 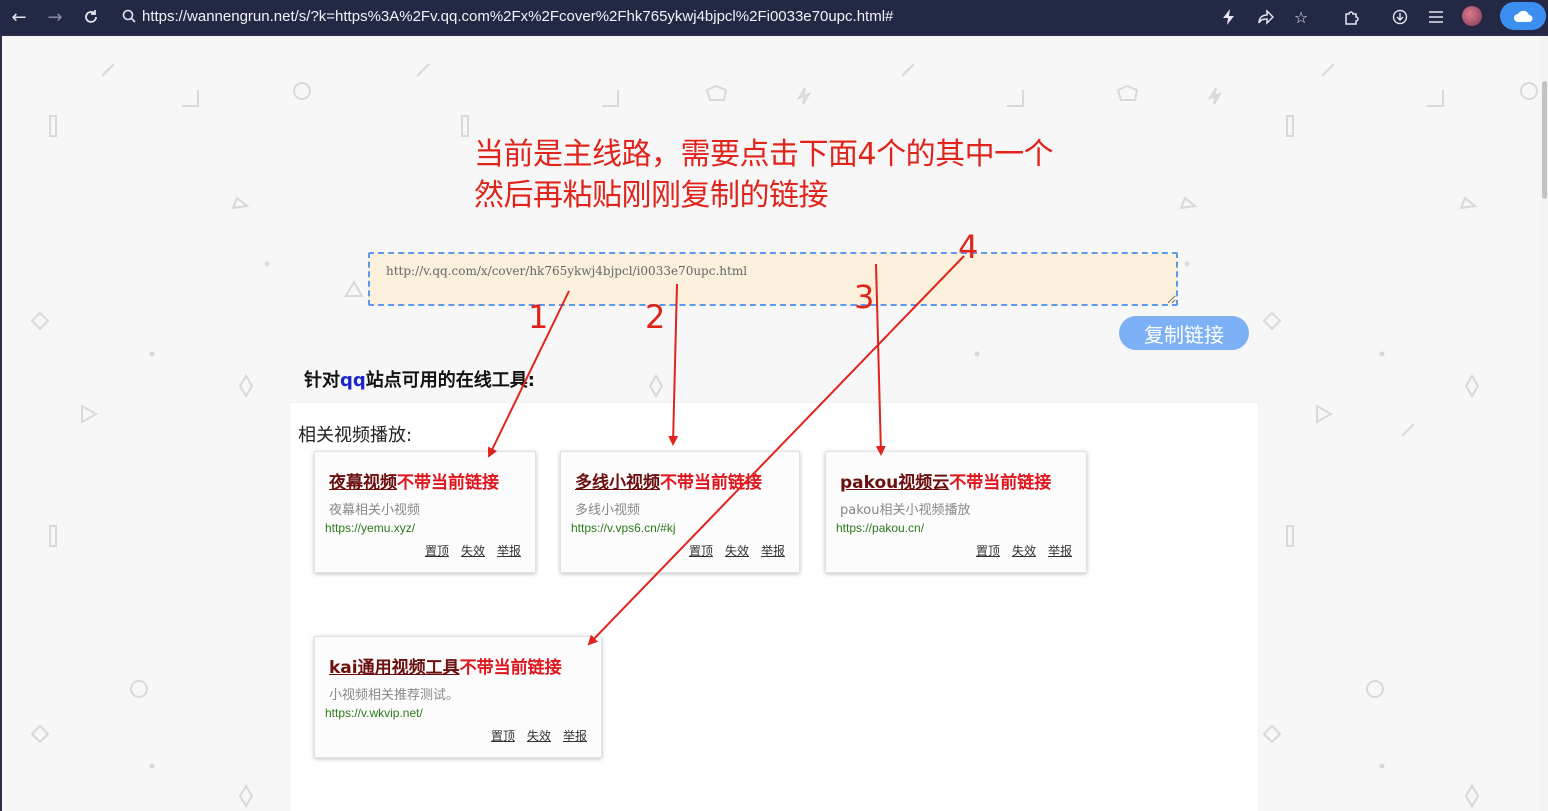 What do you see at coordinates (1472, 16) in the screenshot?
I see `profile-avatar` at bounding box center [1472, 16].